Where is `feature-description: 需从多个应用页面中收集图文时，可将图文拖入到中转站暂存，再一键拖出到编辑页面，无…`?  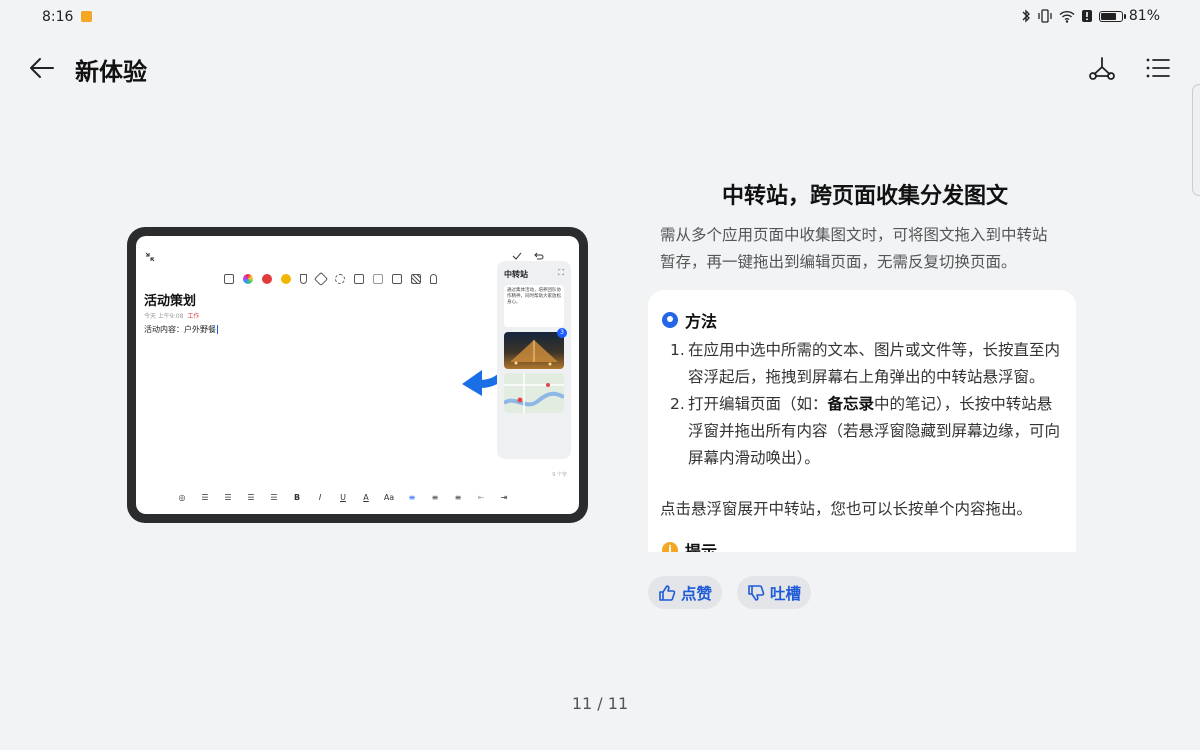
feature-description: 需从多个应用页面中收集图文时，可将图文拖入到中转站暂存，再一键拖出到编辑页面，无… is located at coordinates (854, 248).